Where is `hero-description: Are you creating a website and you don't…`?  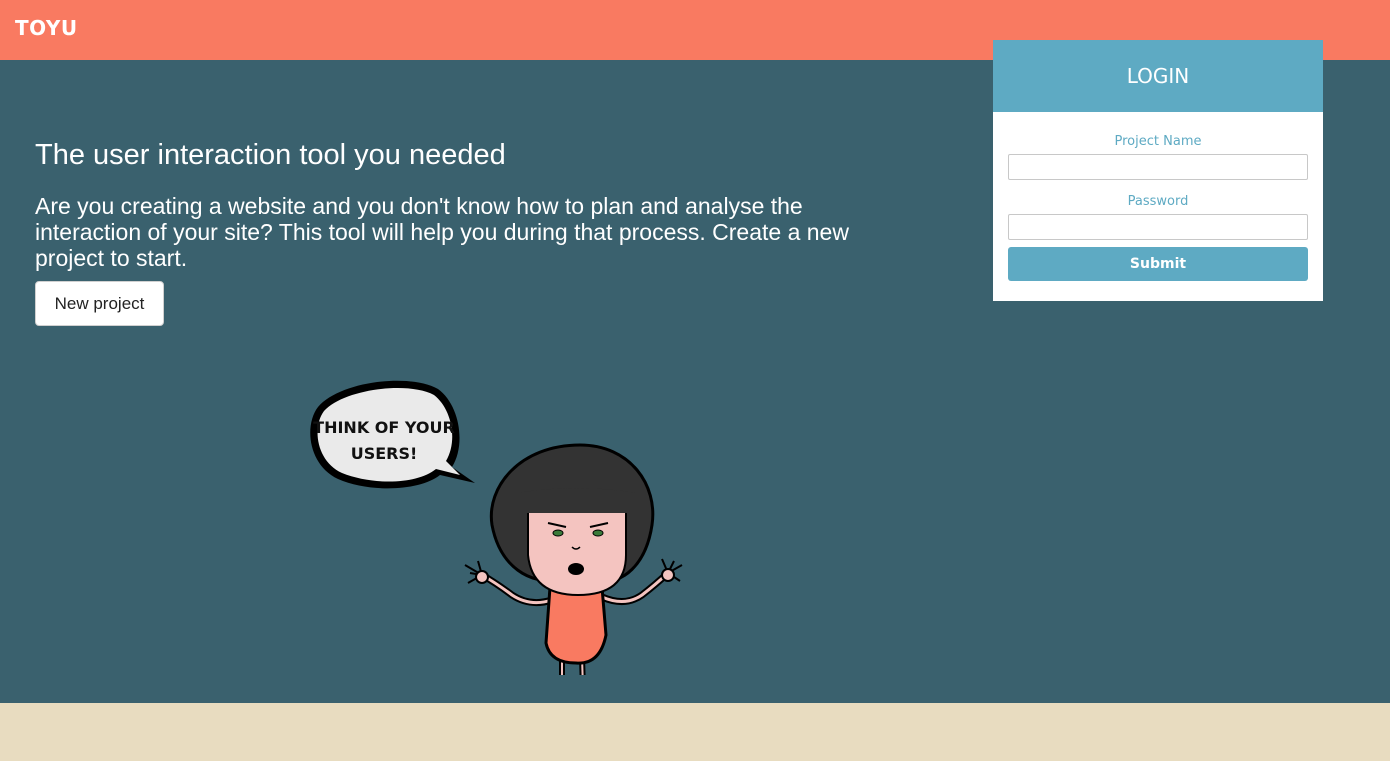 hero-description: Are you creating a website and you don't… is located at coordinates (442, 232).